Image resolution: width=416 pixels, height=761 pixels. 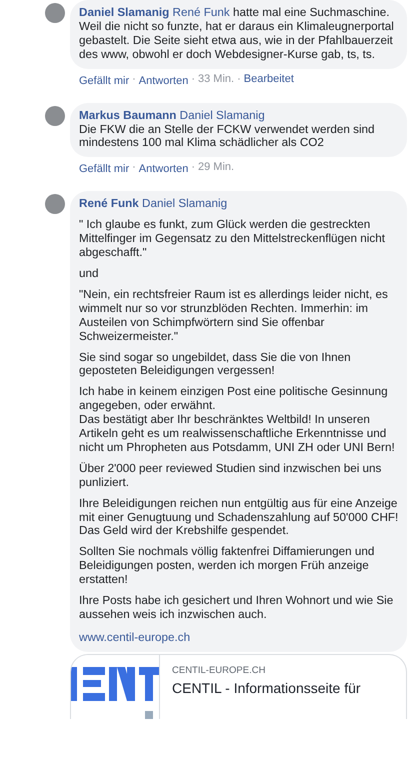 What do you see at coordinates (109, 203) in the screenshot?
I see `author-link: René Funk` at bounding box center [109, 203].